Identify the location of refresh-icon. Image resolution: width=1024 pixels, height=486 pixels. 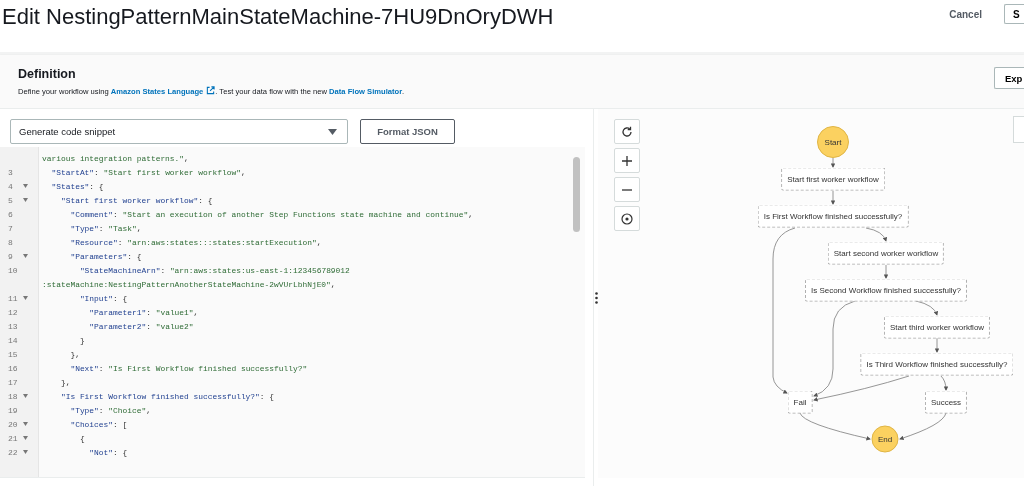
(627, 131).